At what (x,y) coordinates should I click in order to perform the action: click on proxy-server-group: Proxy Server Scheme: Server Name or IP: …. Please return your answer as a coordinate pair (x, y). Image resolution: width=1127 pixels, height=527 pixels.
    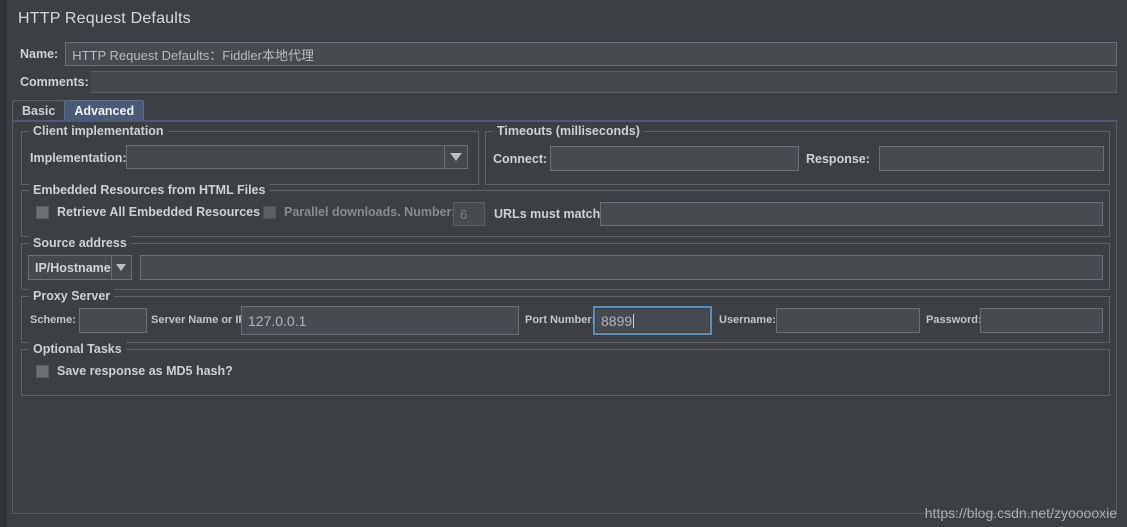
    Looking at the image, I should click on (565, 316).